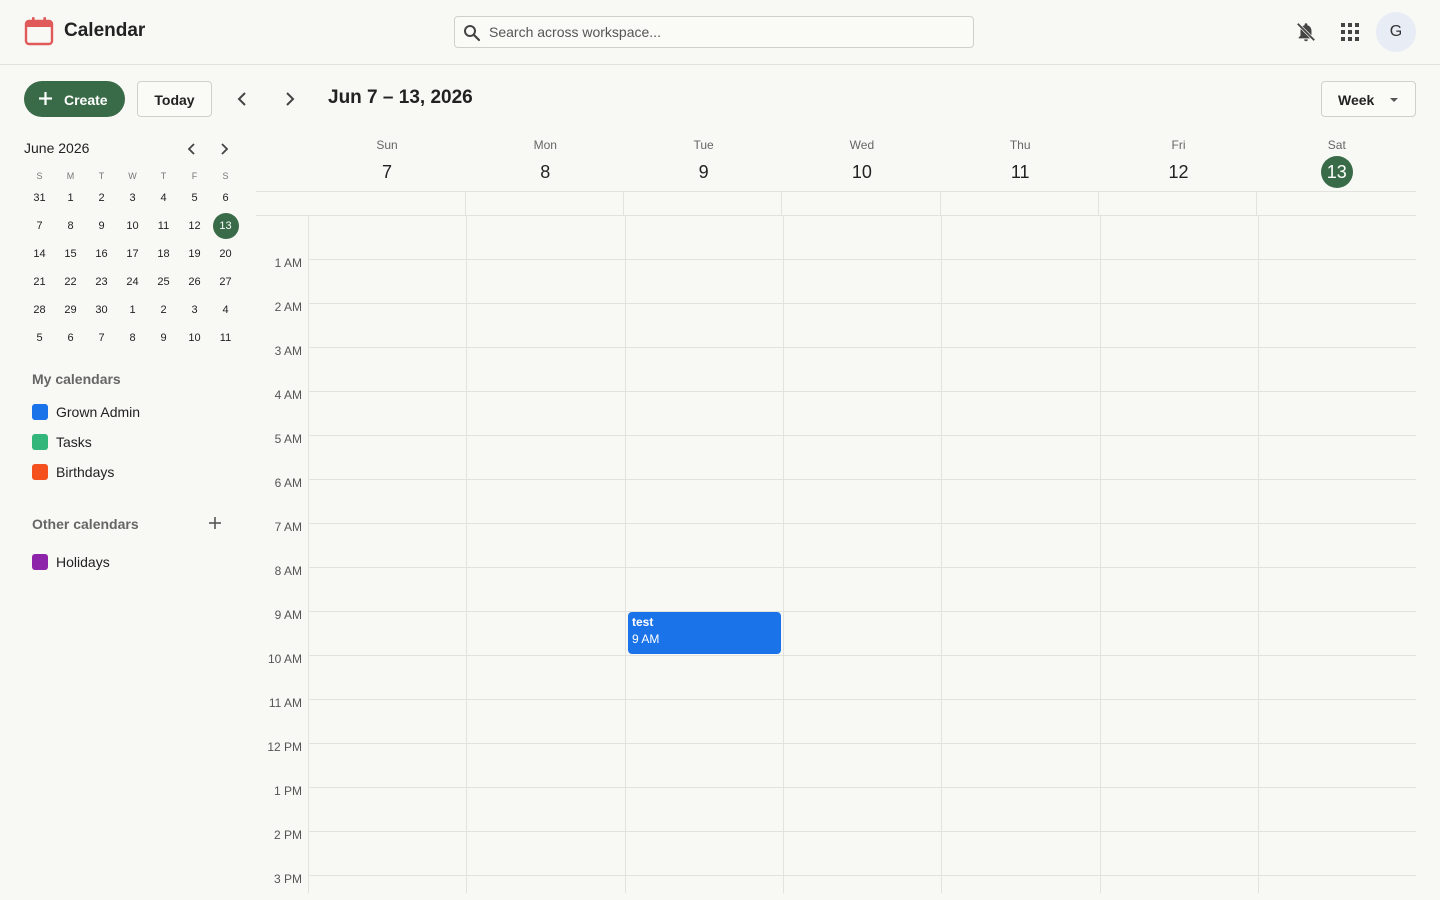 The image size is (1440, 900). I want to click on day-number: 10, so click(862, 172).